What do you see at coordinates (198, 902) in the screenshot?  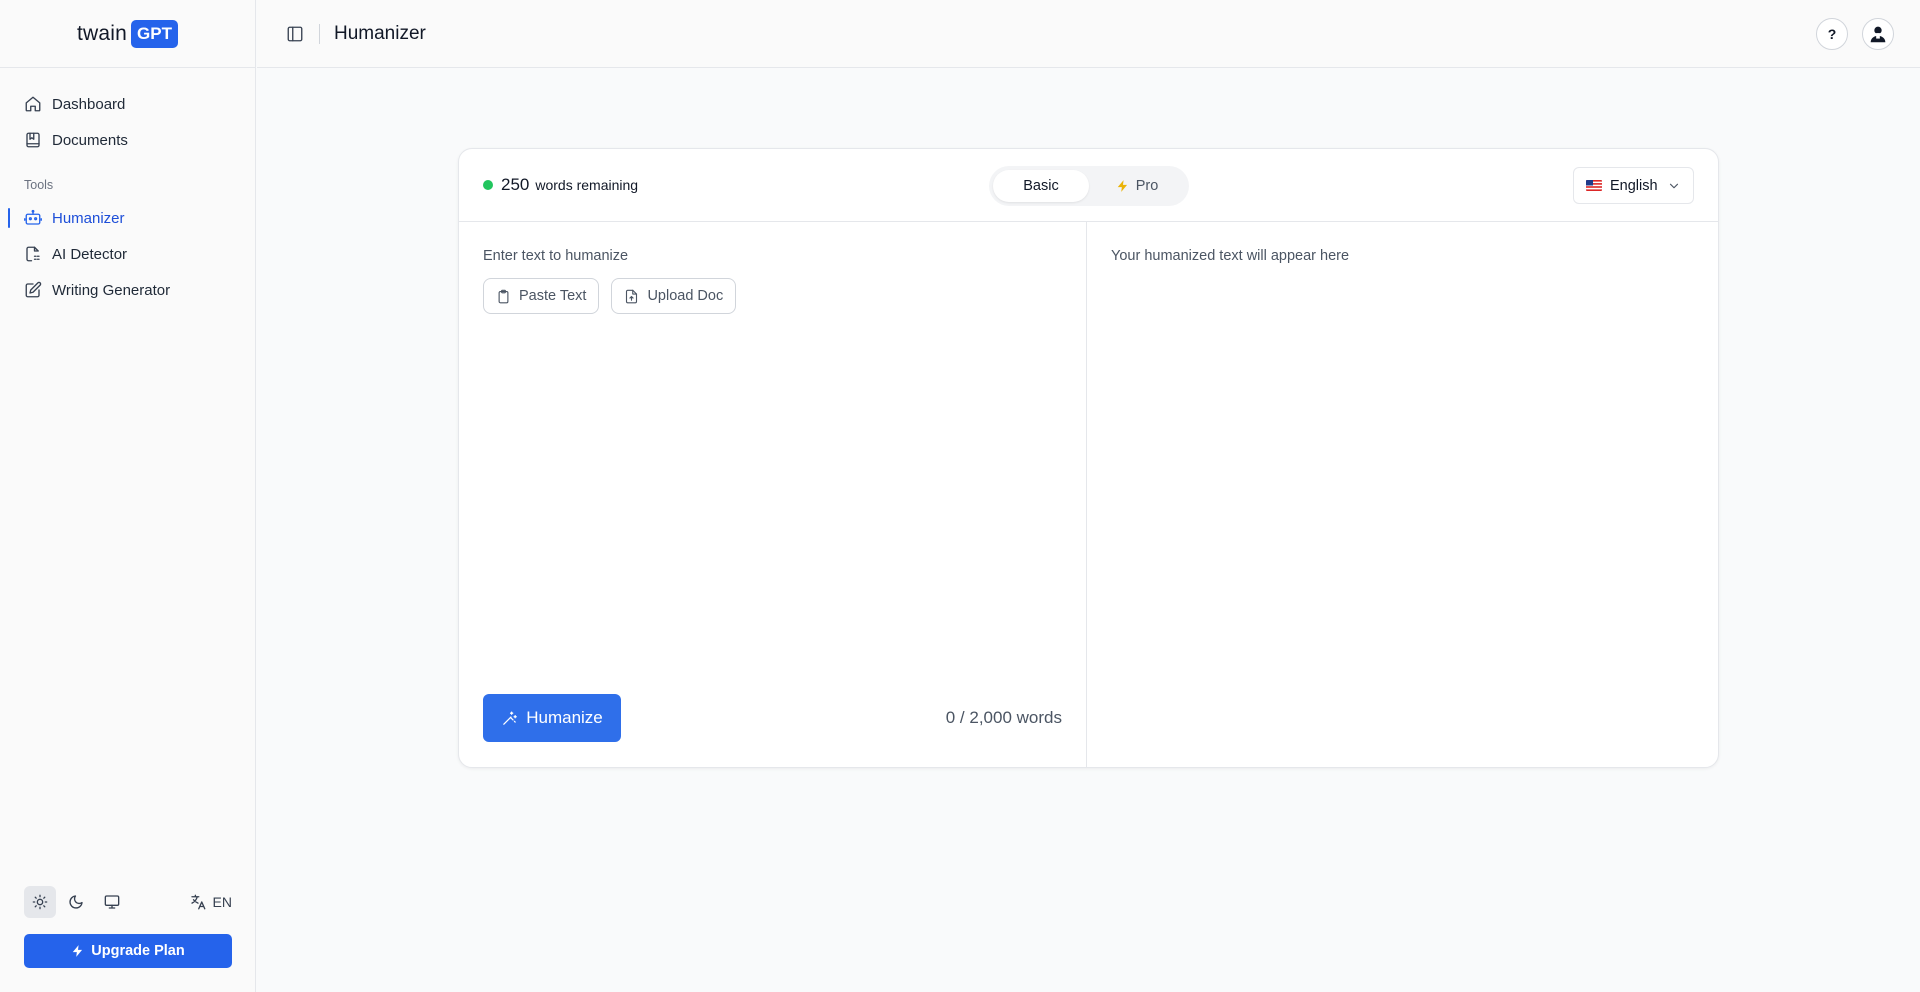 I see `translate-icon` at bounding box center [198, 902].